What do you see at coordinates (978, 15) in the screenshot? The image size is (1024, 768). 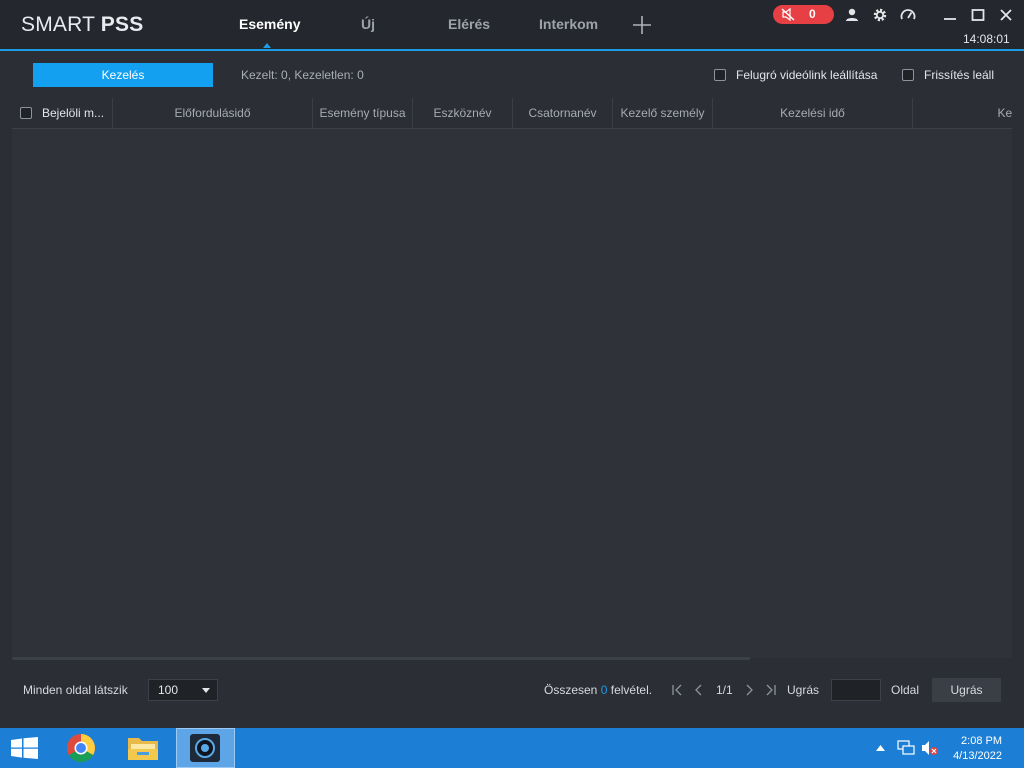 I see `maximize-icon` at bounding box center [978, 15].